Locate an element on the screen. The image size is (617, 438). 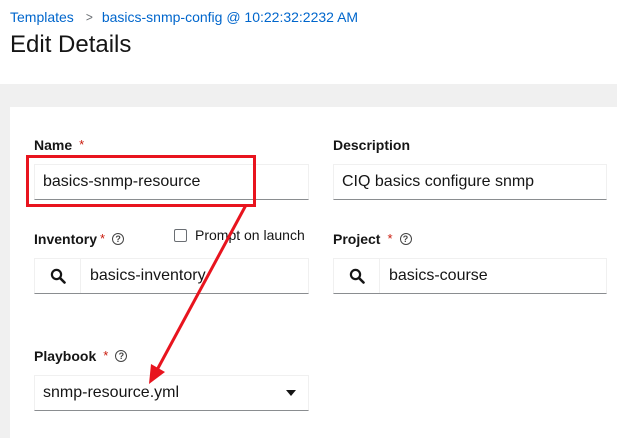
project-lookup: basics-course is located at coordinates (470, 276).